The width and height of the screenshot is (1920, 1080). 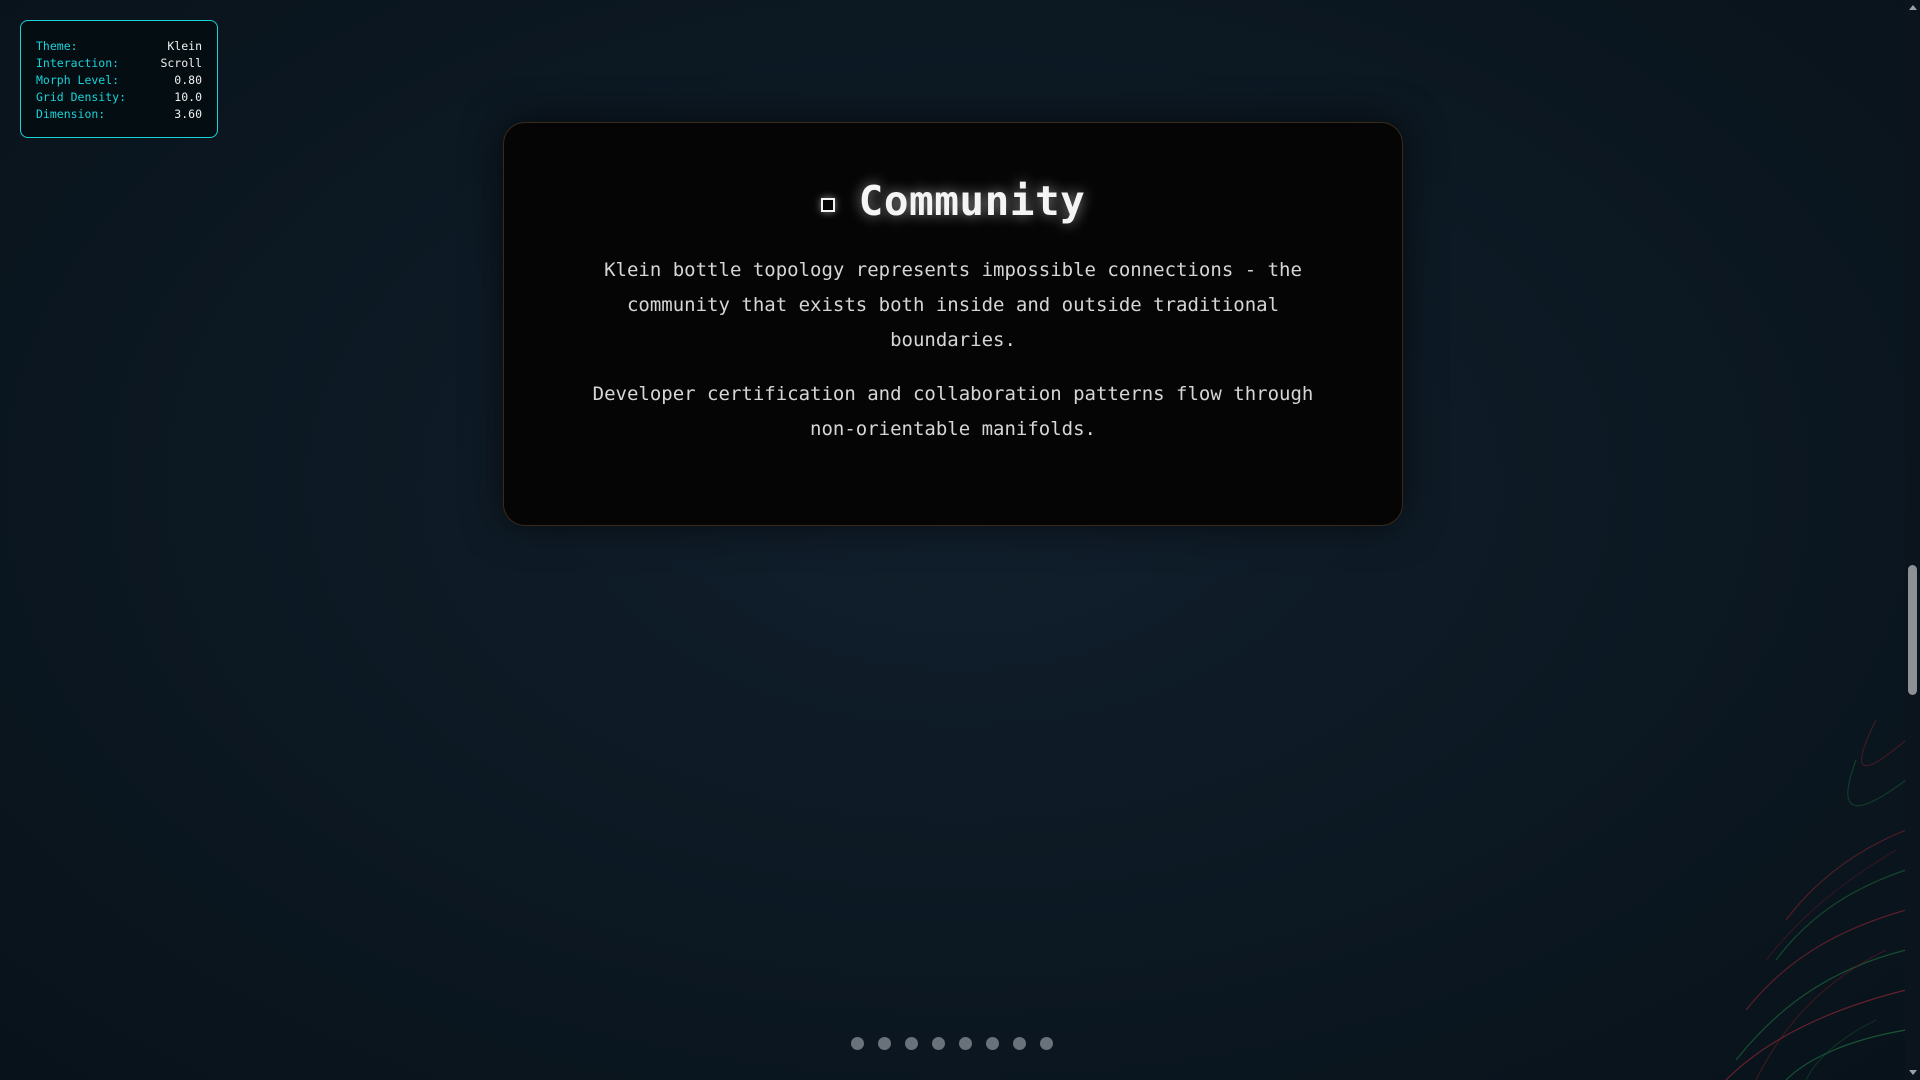 What do you see at coordinates (71, 114) in the screenshot?
I see `dimension-label: Dimension:` at bounding box center [71, 114].